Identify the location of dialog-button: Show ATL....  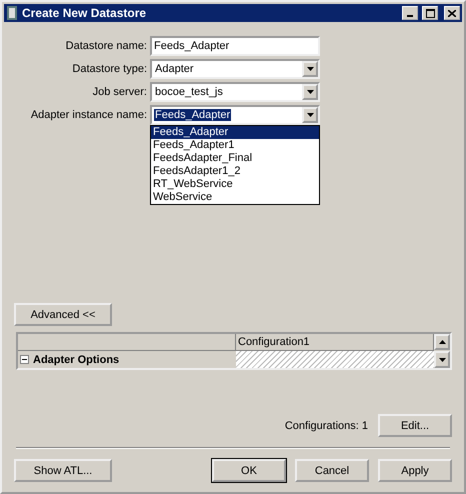
(63, 470).